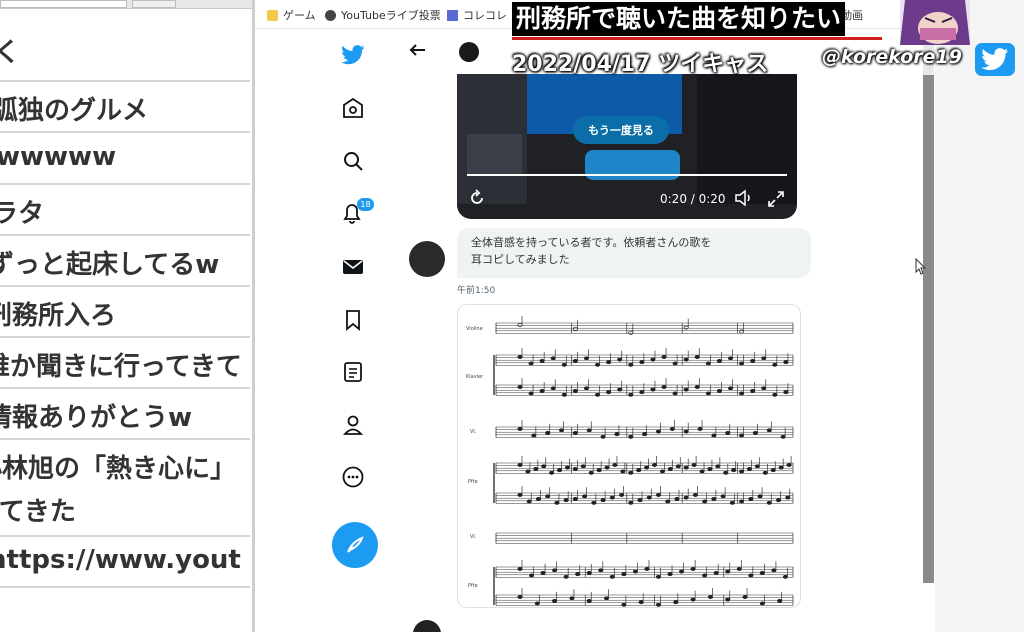 This screenshot has height=632, width=1024. I want to click on compose-tweet-button, so click(355, 545).